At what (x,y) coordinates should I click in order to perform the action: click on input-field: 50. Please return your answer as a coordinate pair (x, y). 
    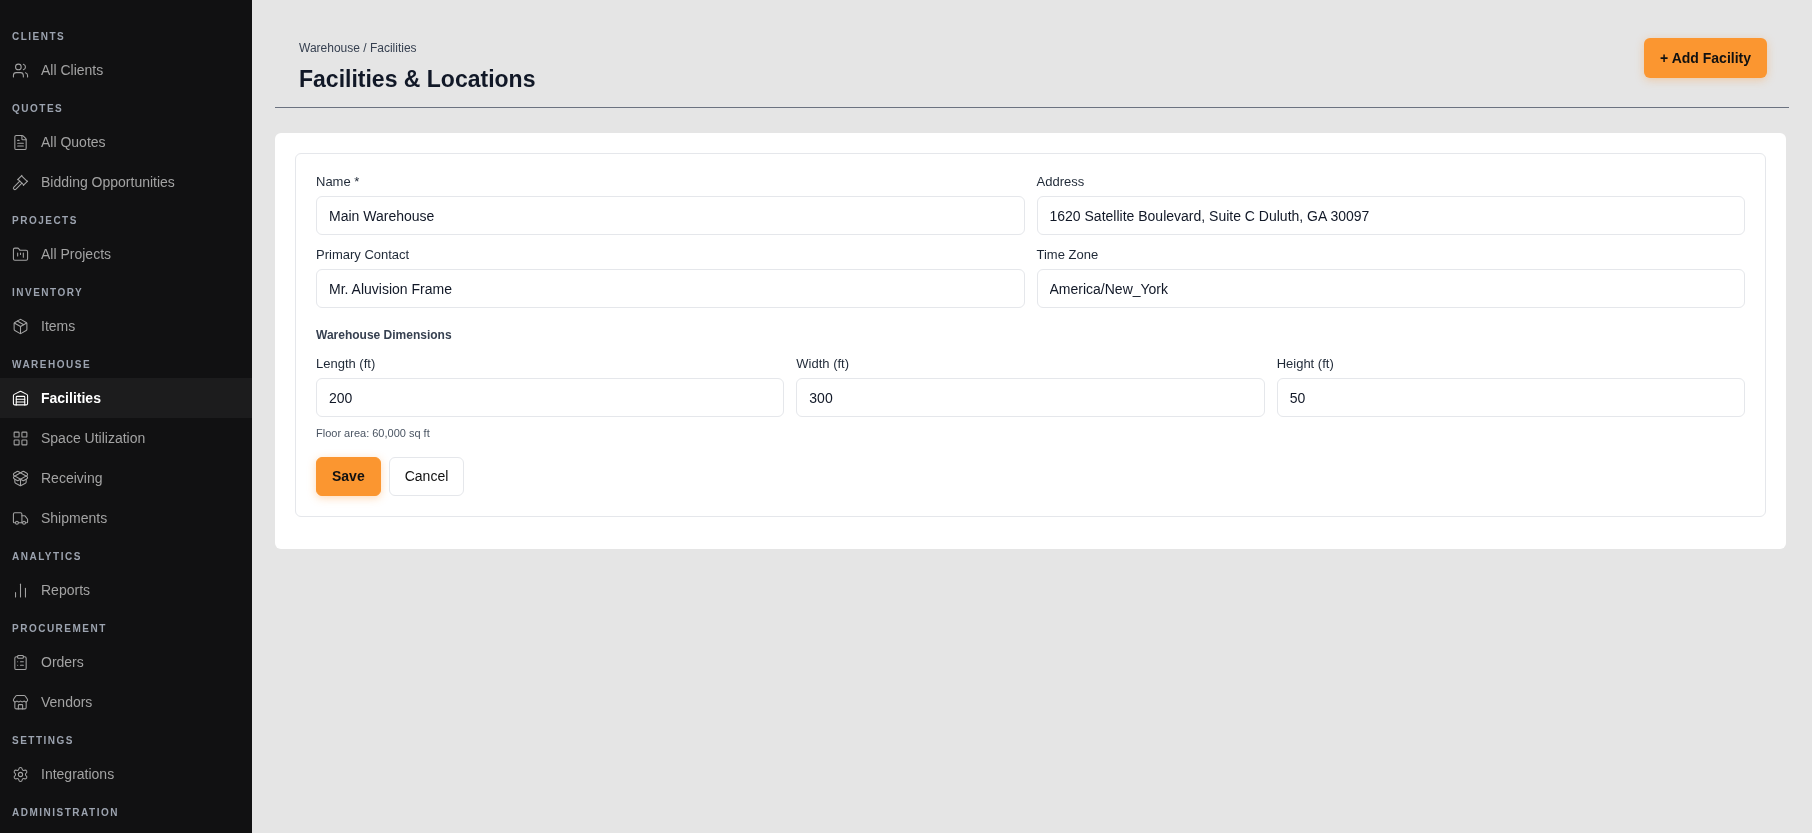
    Looking at the image, I should click on (1510, 397).